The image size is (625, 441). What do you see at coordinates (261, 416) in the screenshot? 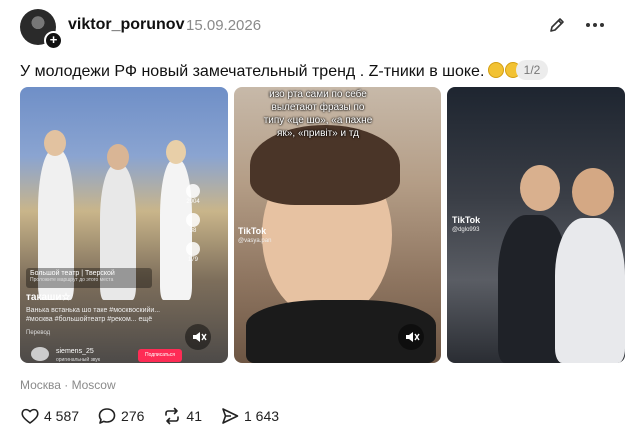
I see `views-count: 1 643` at bounding box center [261, 416].